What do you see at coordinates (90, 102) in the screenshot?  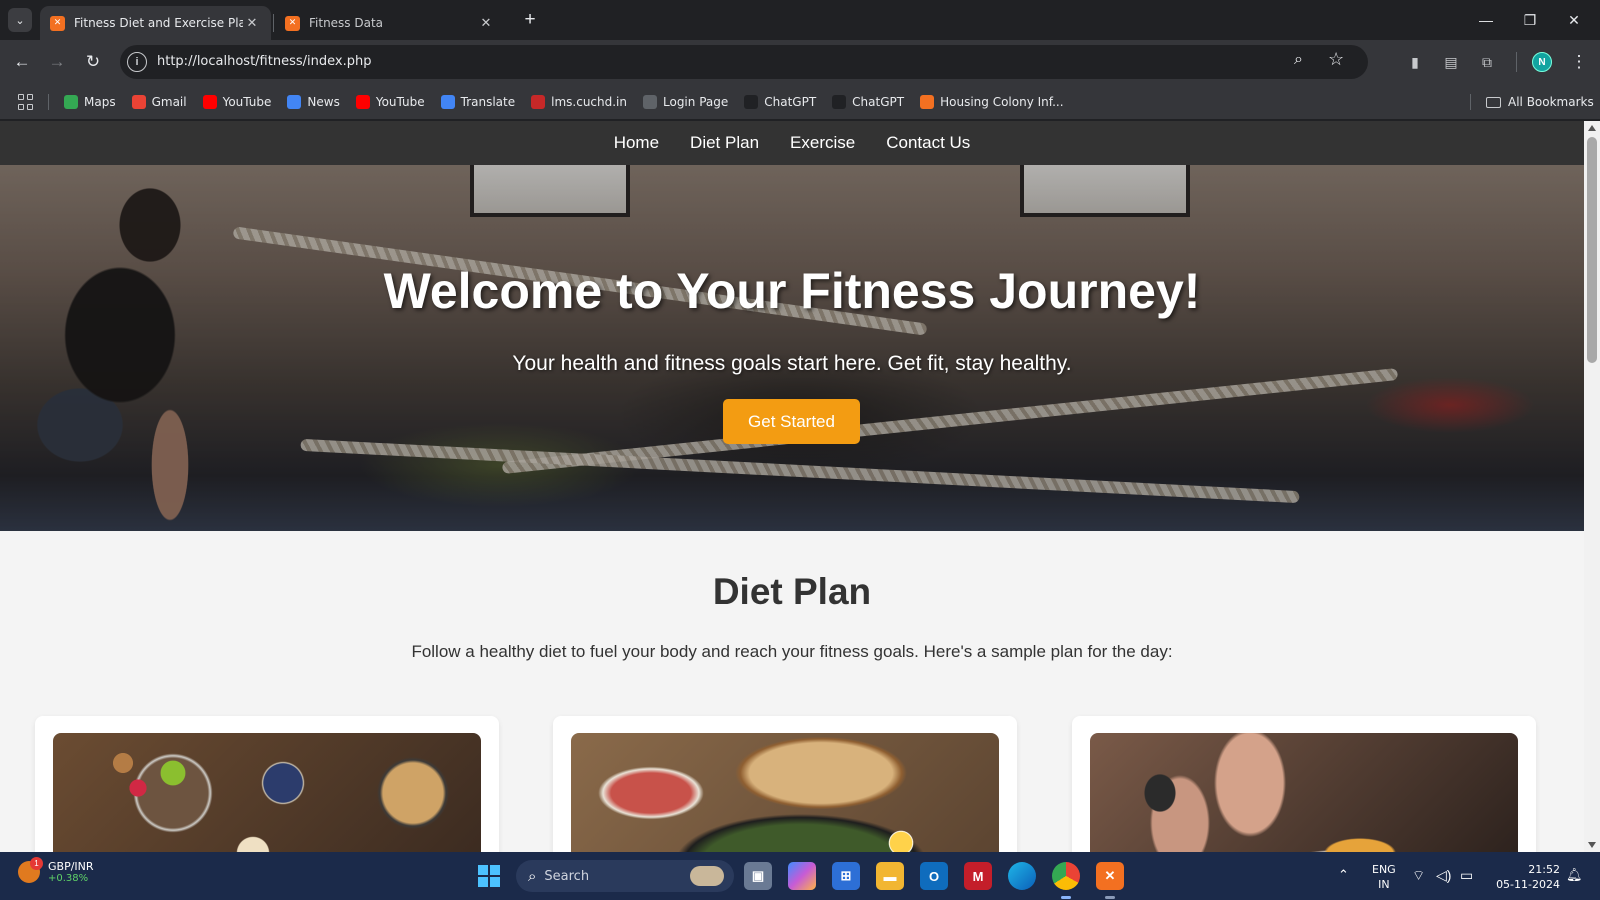 I see `bookmark-item: Maps` at bounding box center [90, 102].